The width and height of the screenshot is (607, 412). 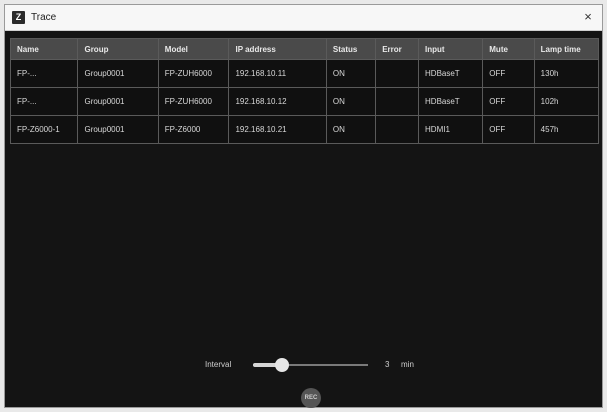 What do you see at coordinates (18, 17) in the screenshot?
I see `trace-app-icon: Z` at bounding box center [18, 17].